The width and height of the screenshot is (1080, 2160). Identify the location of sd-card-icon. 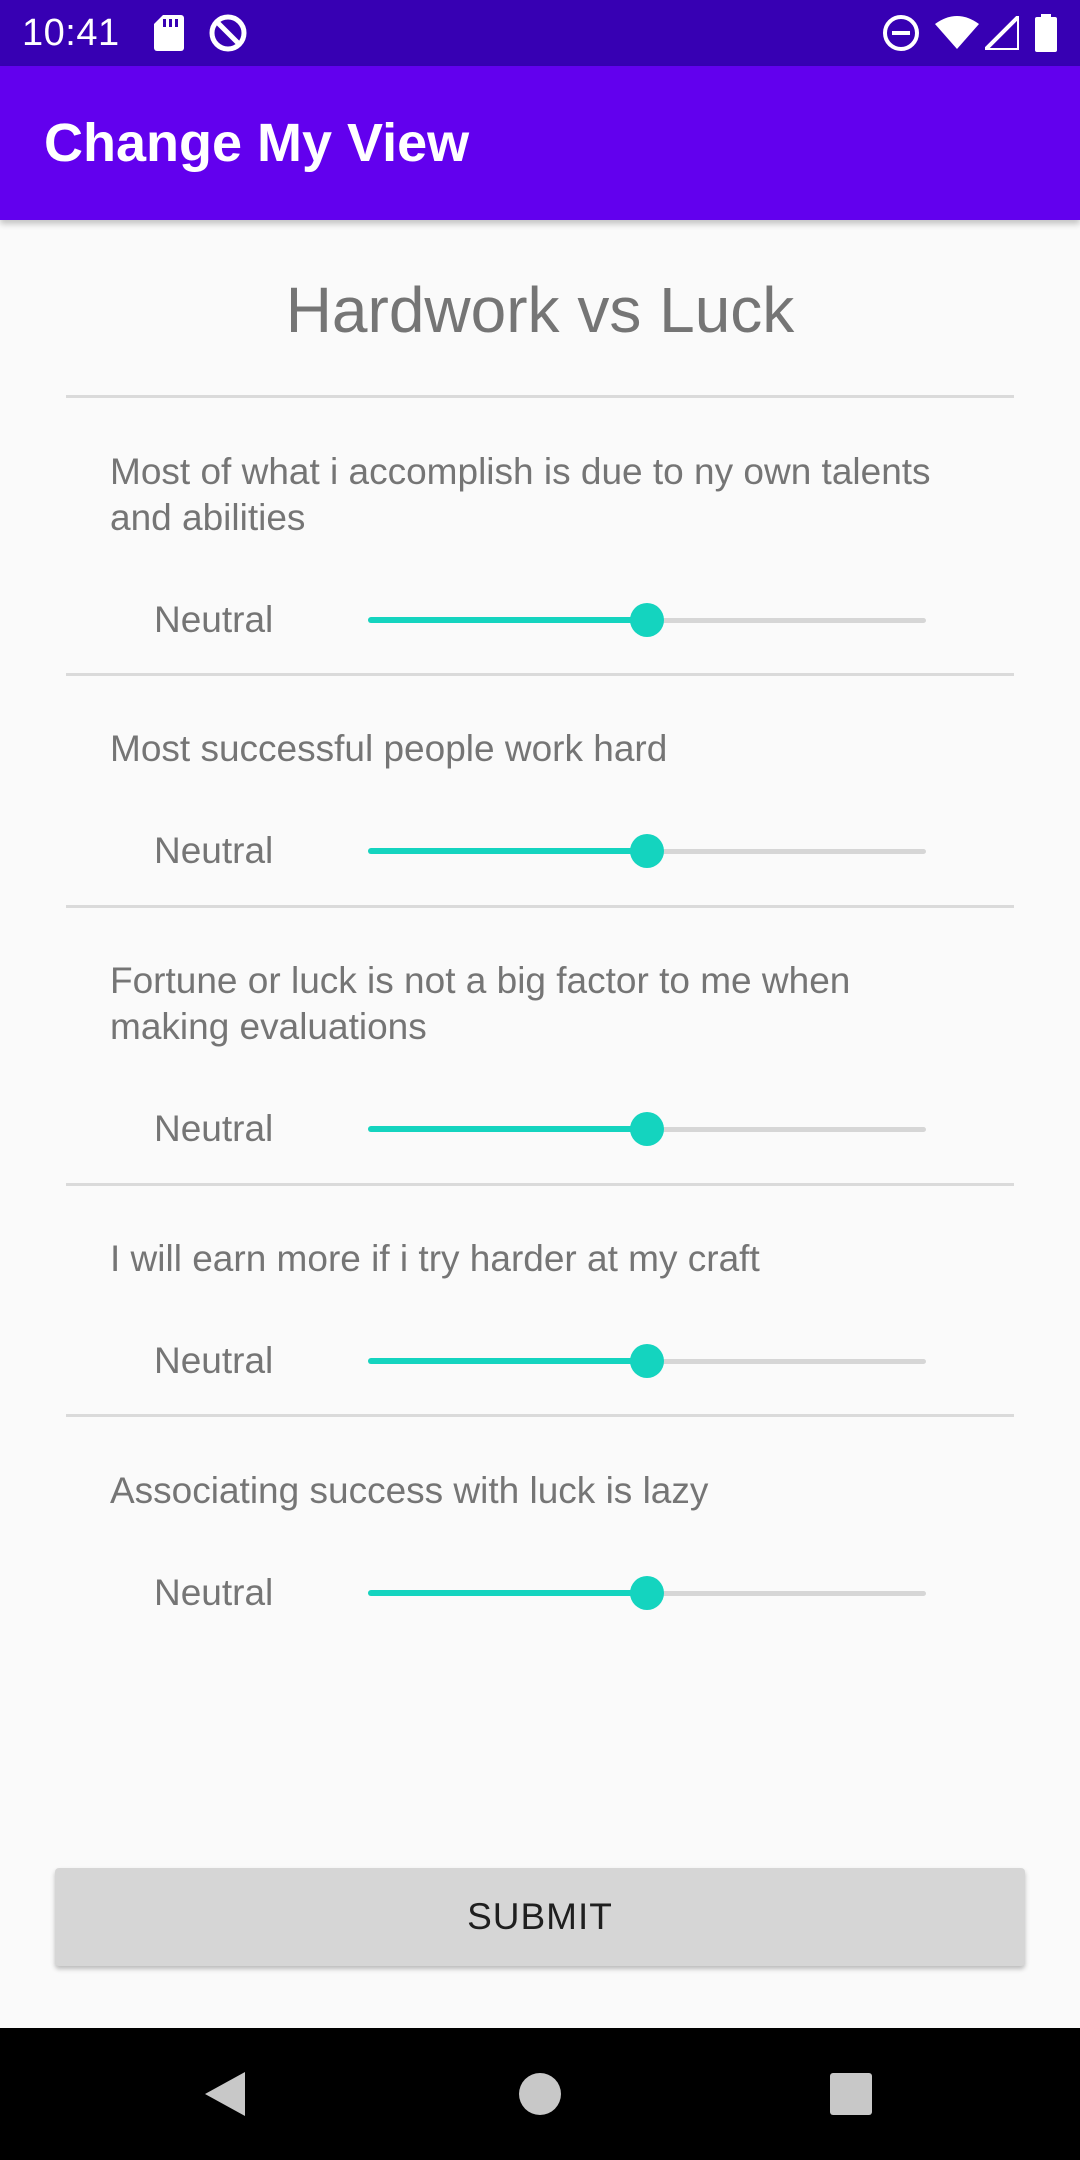
(169, 33).